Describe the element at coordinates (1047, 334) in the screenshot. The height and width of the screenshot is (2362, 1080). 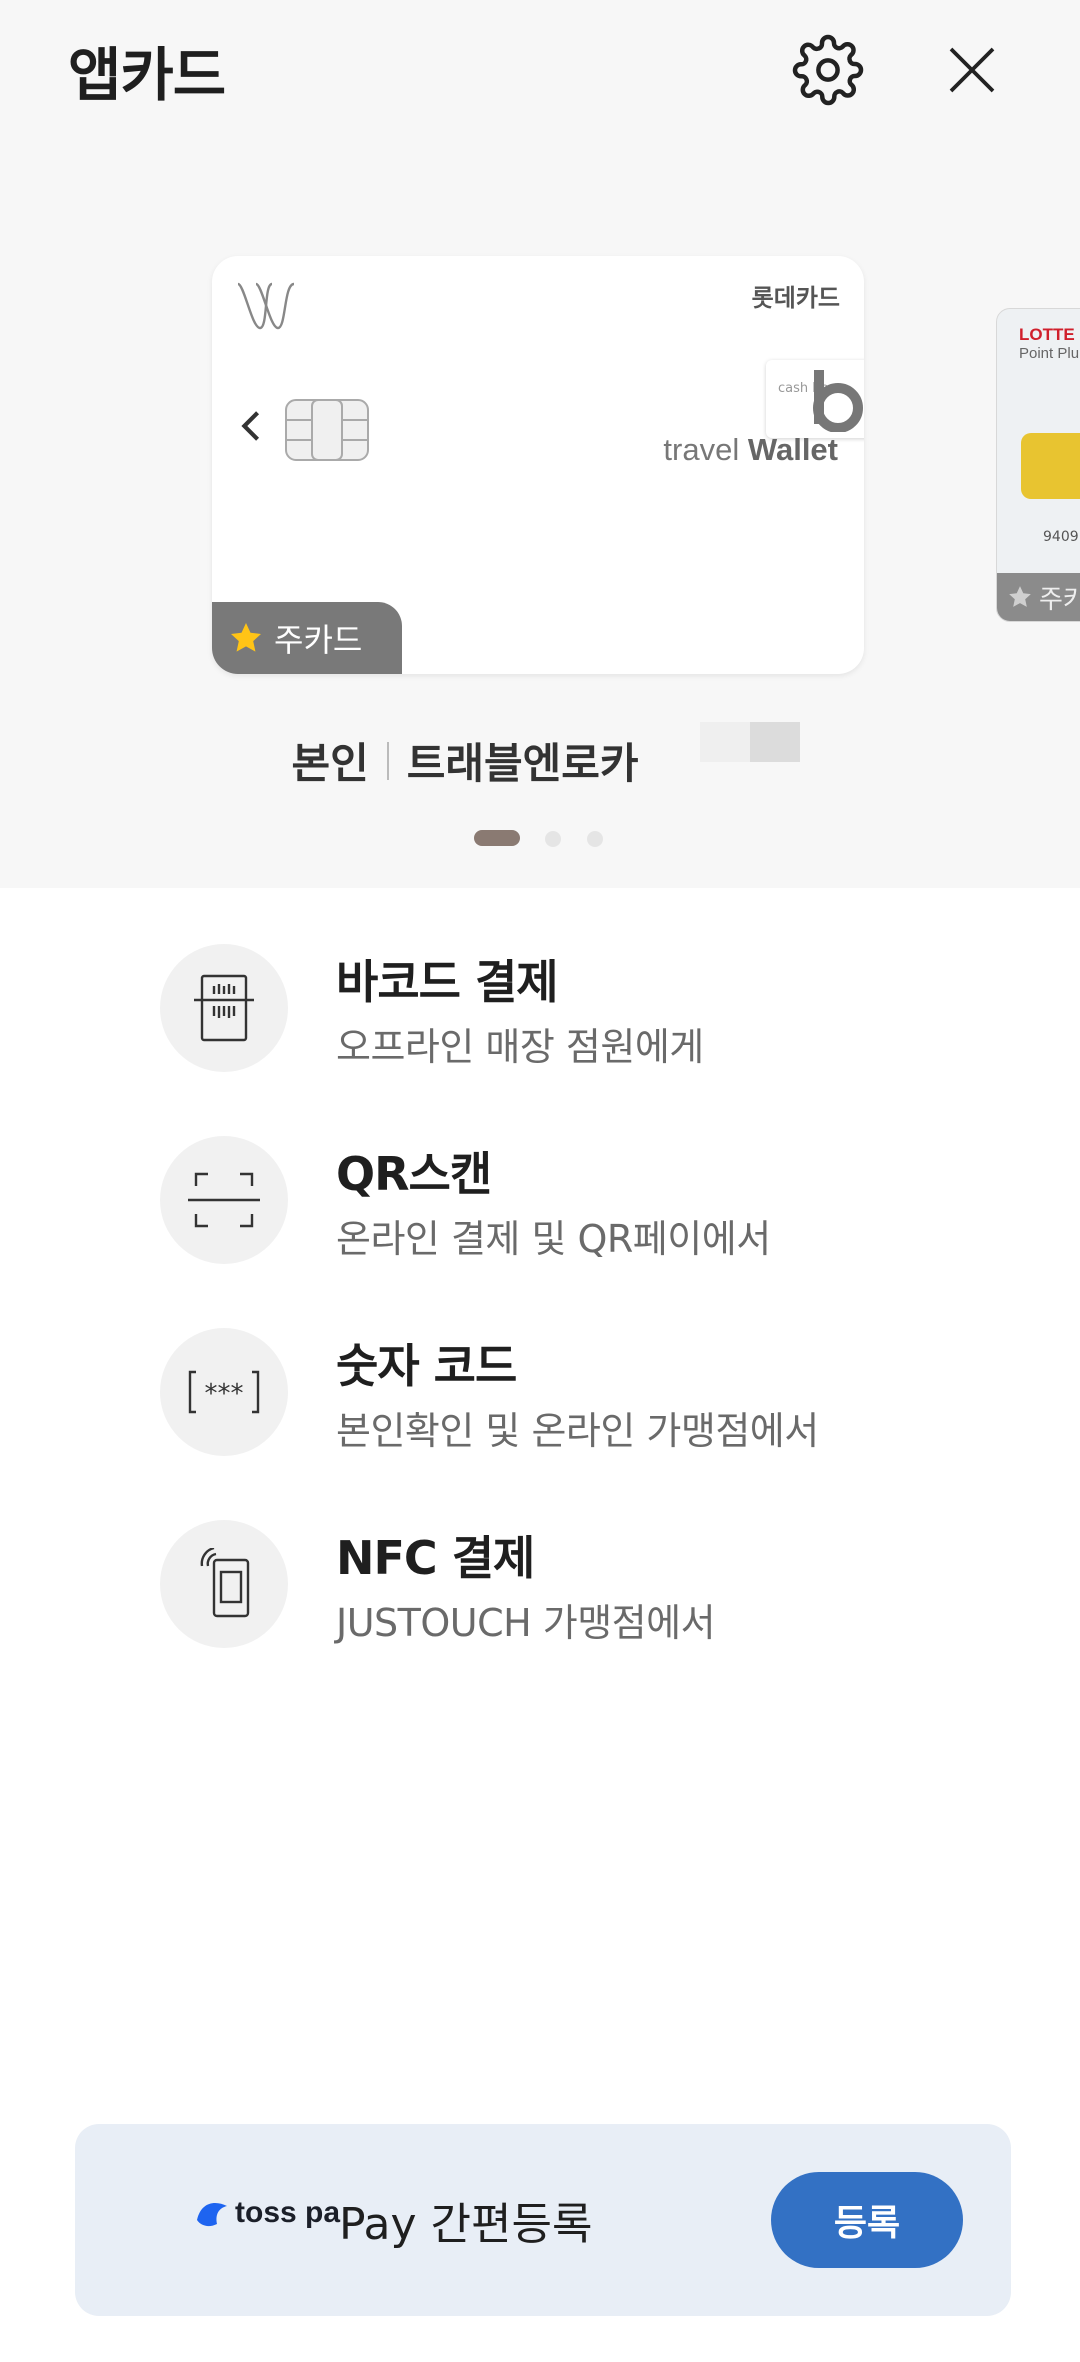
I see `card2-brand: LOTTE` at that location.